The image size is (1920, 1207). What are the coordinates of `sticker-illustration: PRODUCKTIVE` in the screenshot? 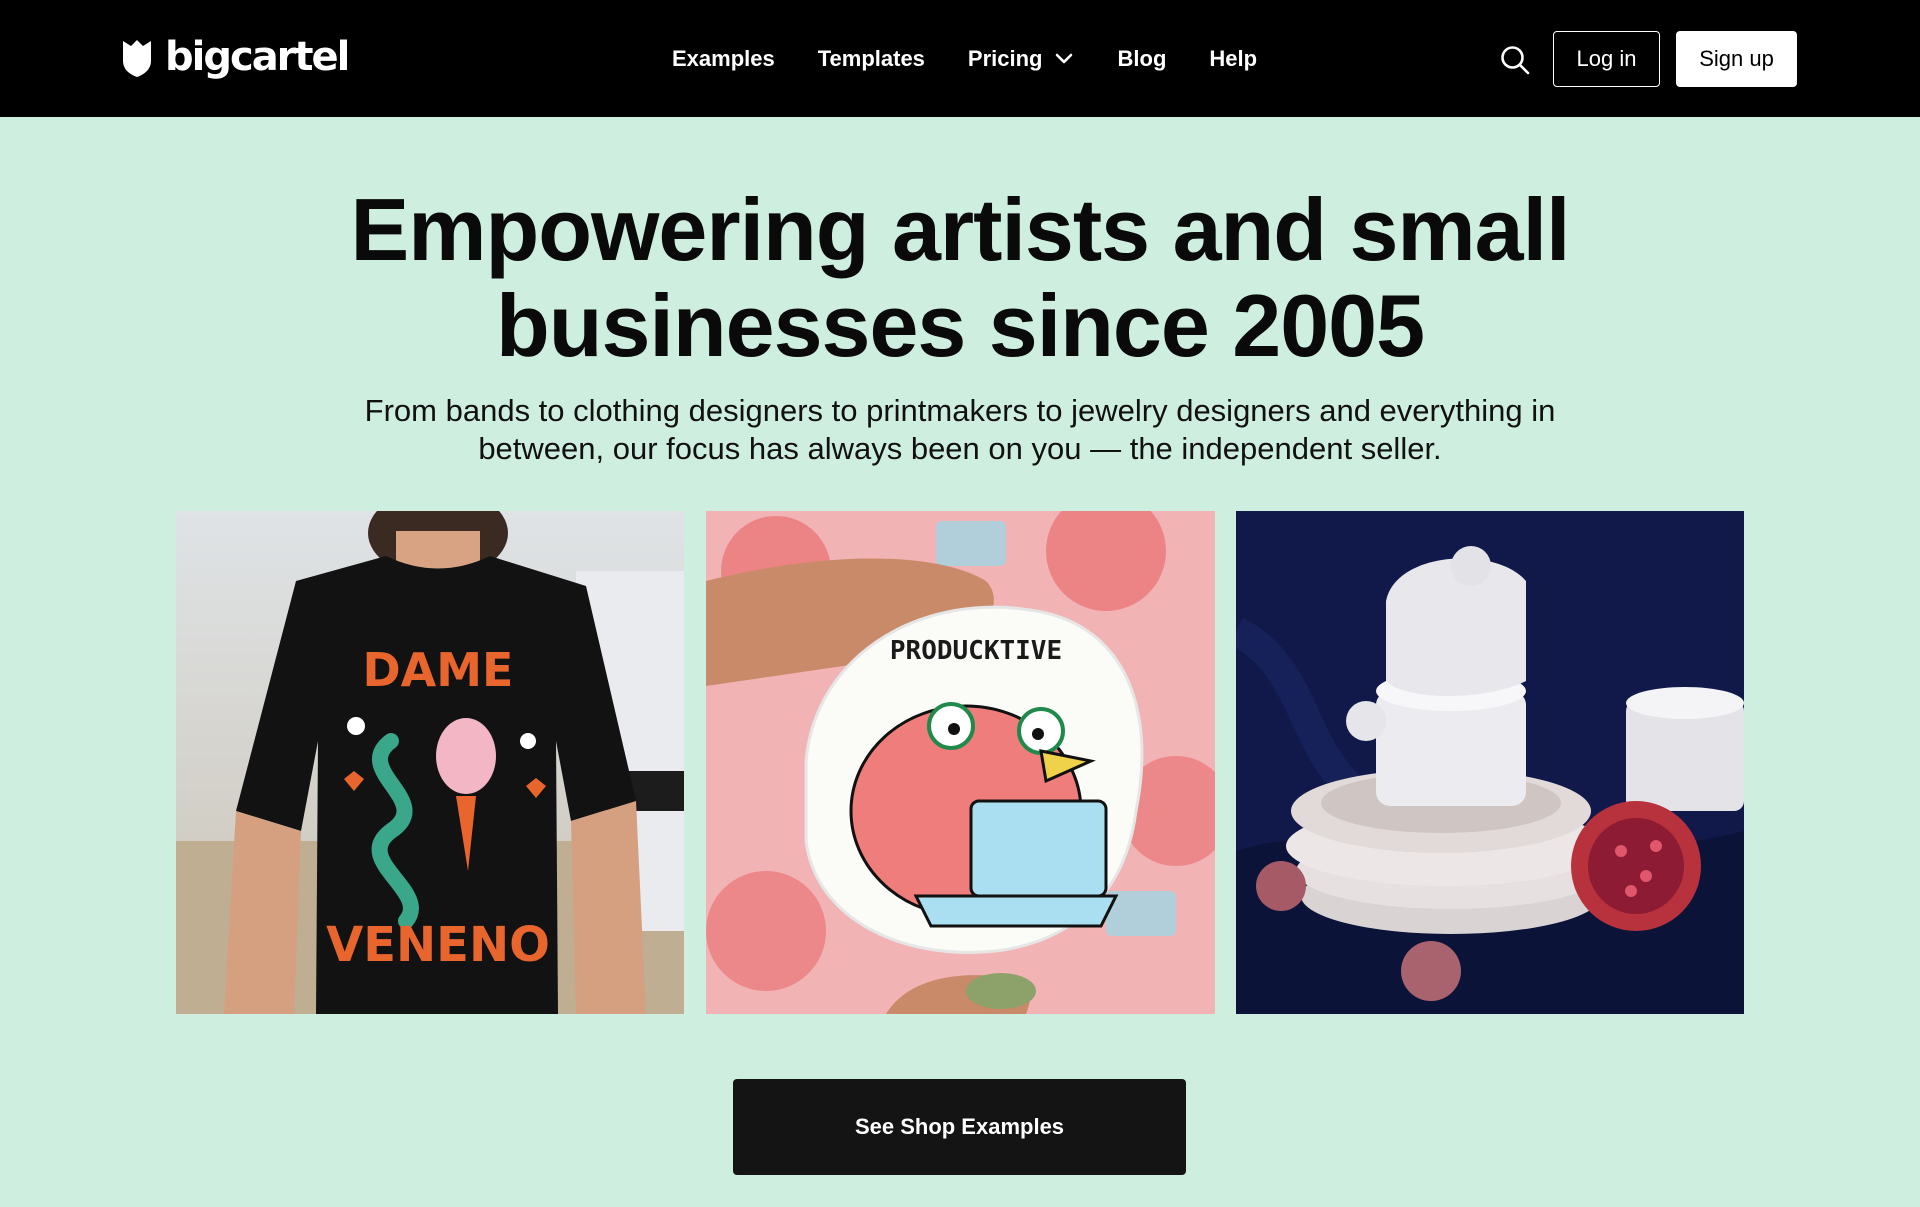 It's located at (960, 762).